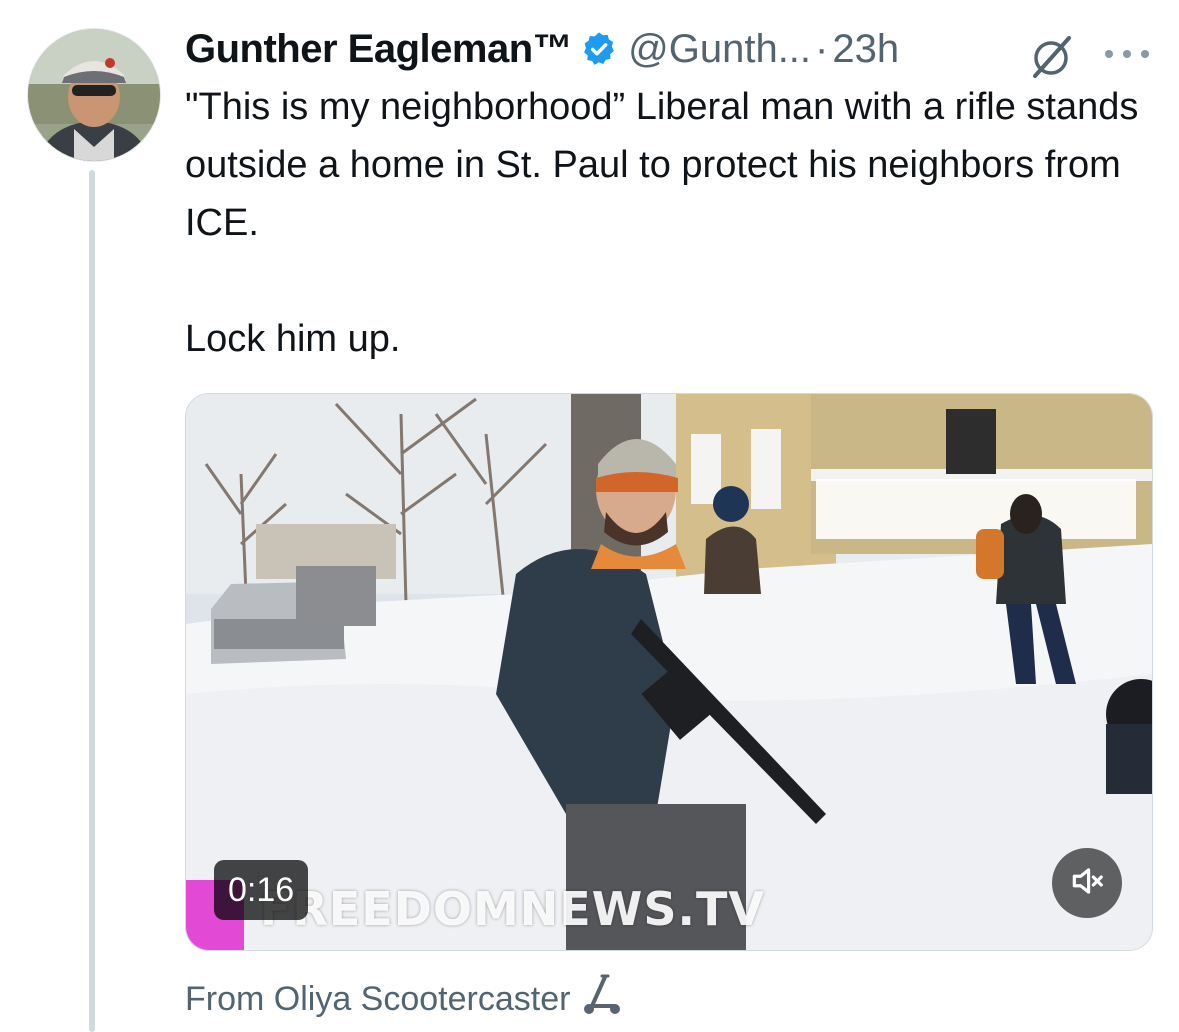  I want to click on tweet-header: Gunther Eagleman™ @Gunth... · 23h, so click(670, 51).